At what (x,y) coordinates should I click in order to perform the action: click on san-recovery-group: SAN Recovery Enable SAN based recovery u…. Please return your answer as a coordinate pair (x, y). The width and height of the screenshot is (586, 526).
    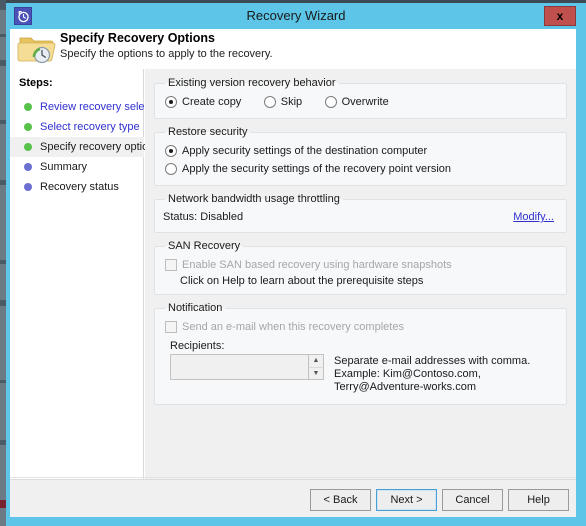
    Looking at the image, I should click on (360, 267).